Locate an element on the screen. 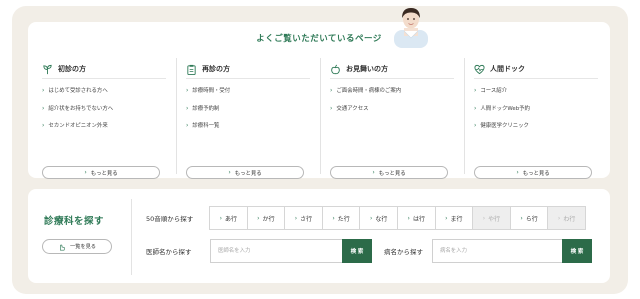  link-hours: › 診療時間・受付 is located at coordinates (208, 95).